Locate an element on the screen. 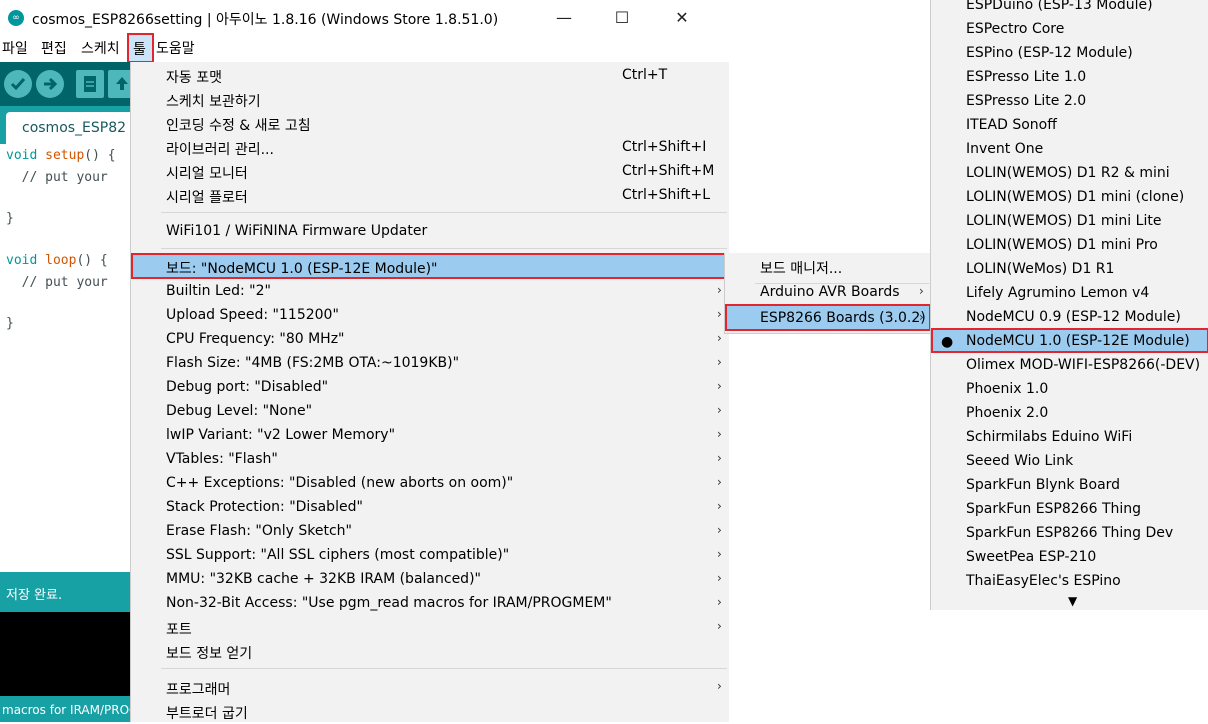 The height and width of the screenshot is (724, 1208). menu-item-manage-libraries: 라이브러리 관리... Ctrl+Shift+I is located at coordinates (430, 148).